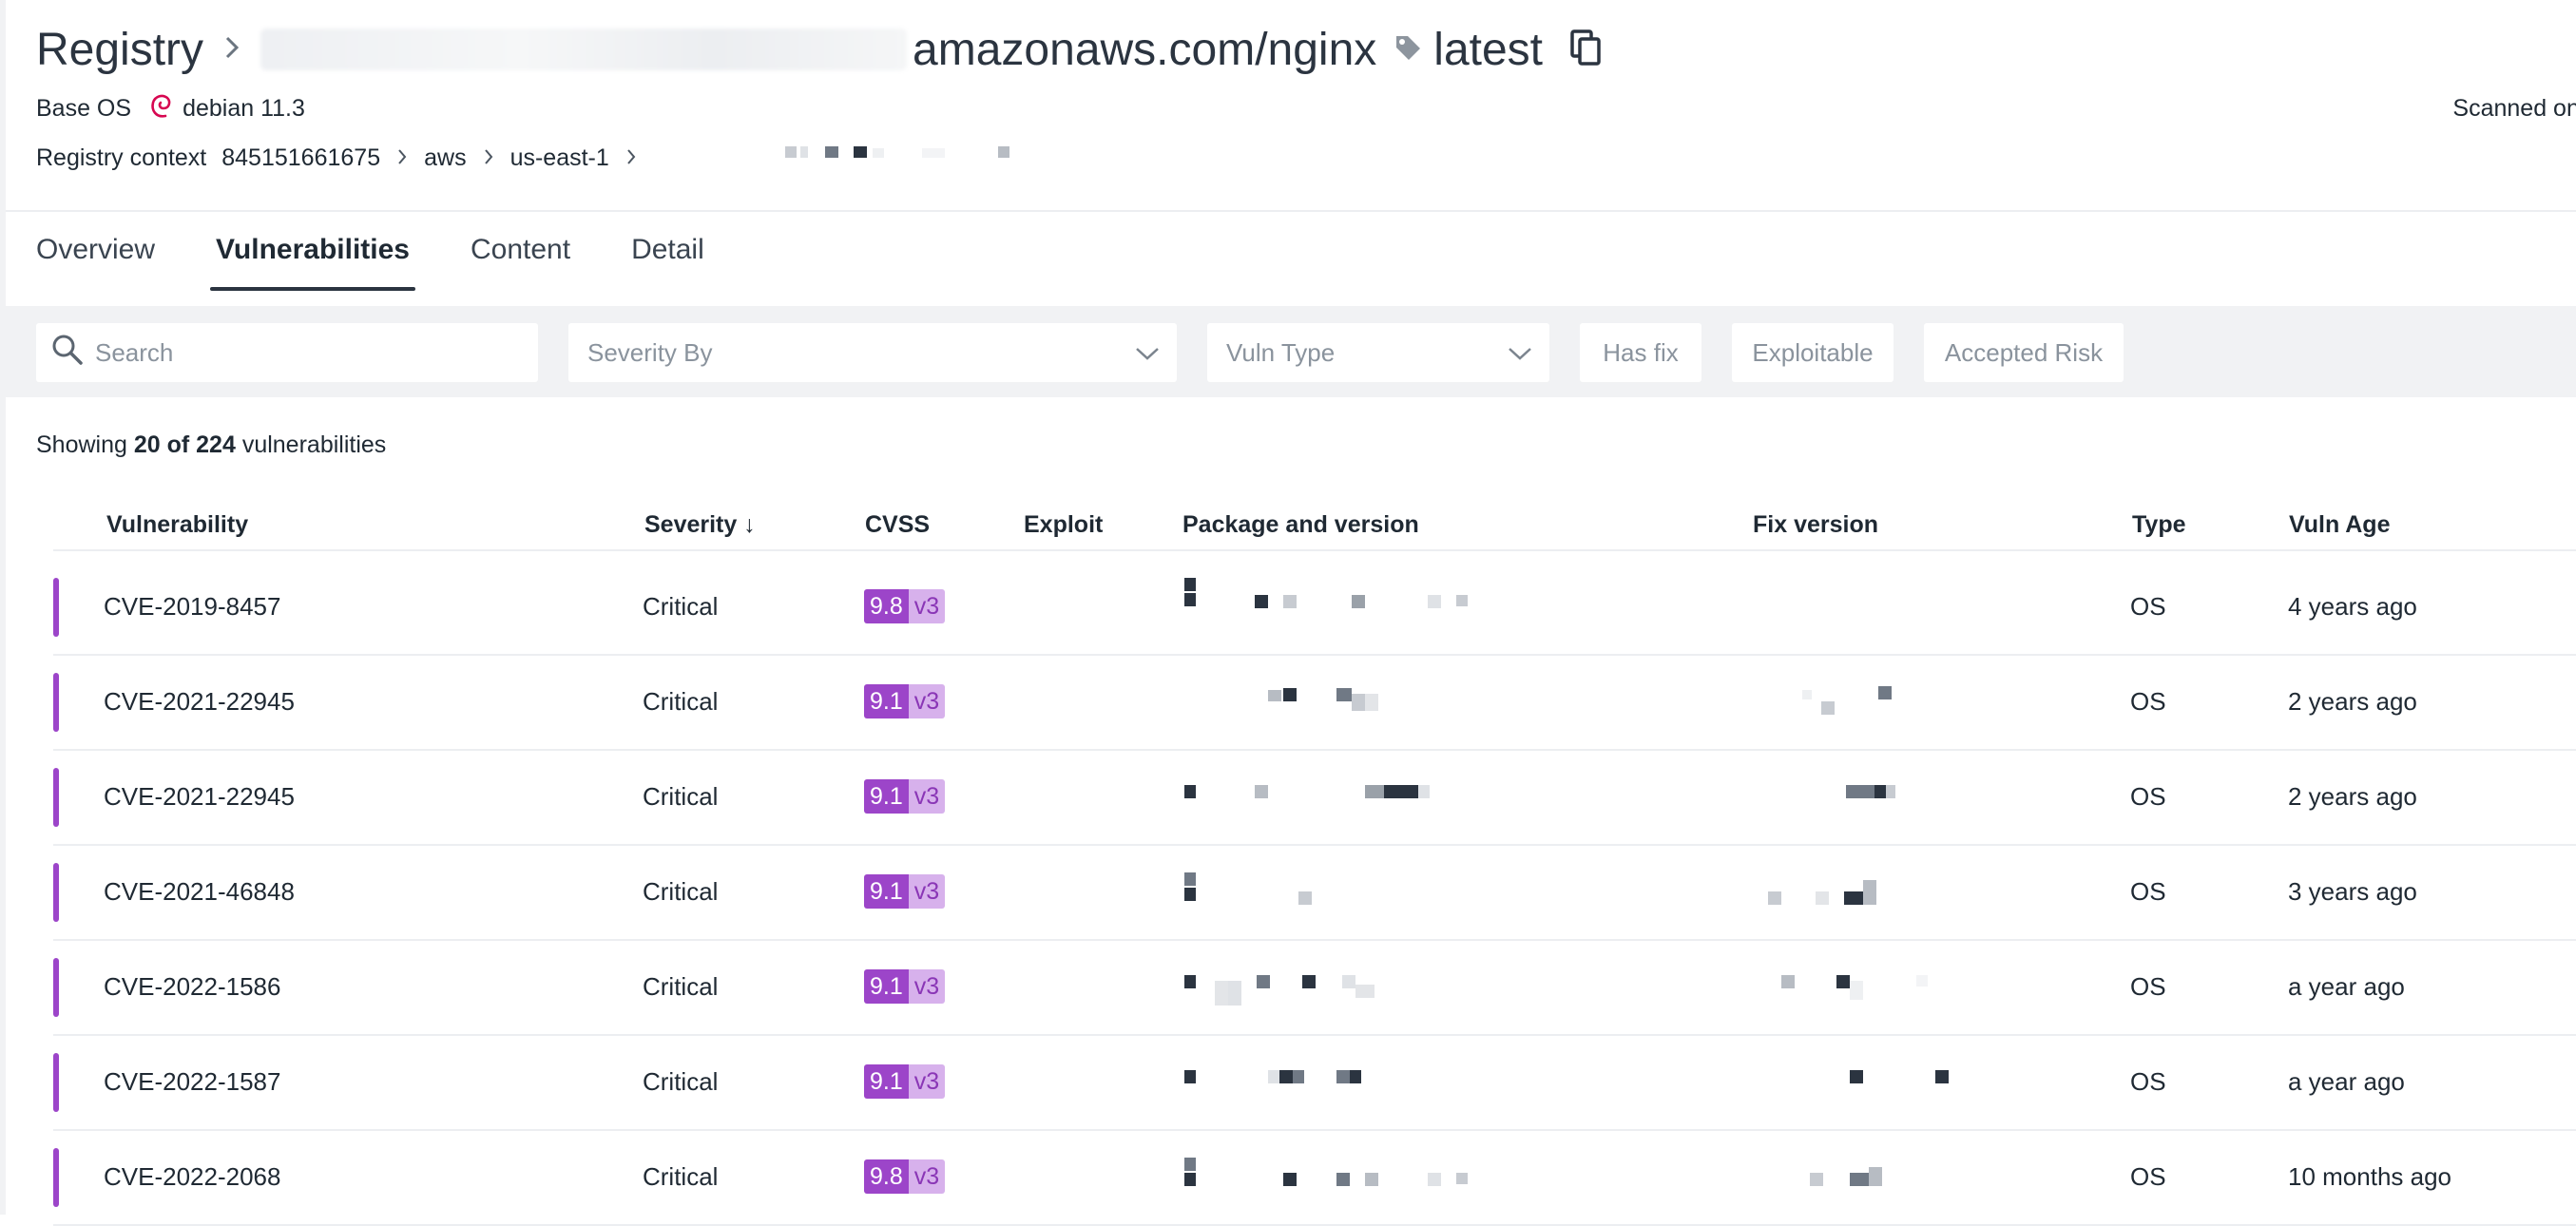 The image size is (2576, 1226). I want to click on redacted-registry-host, so click(584, 50).